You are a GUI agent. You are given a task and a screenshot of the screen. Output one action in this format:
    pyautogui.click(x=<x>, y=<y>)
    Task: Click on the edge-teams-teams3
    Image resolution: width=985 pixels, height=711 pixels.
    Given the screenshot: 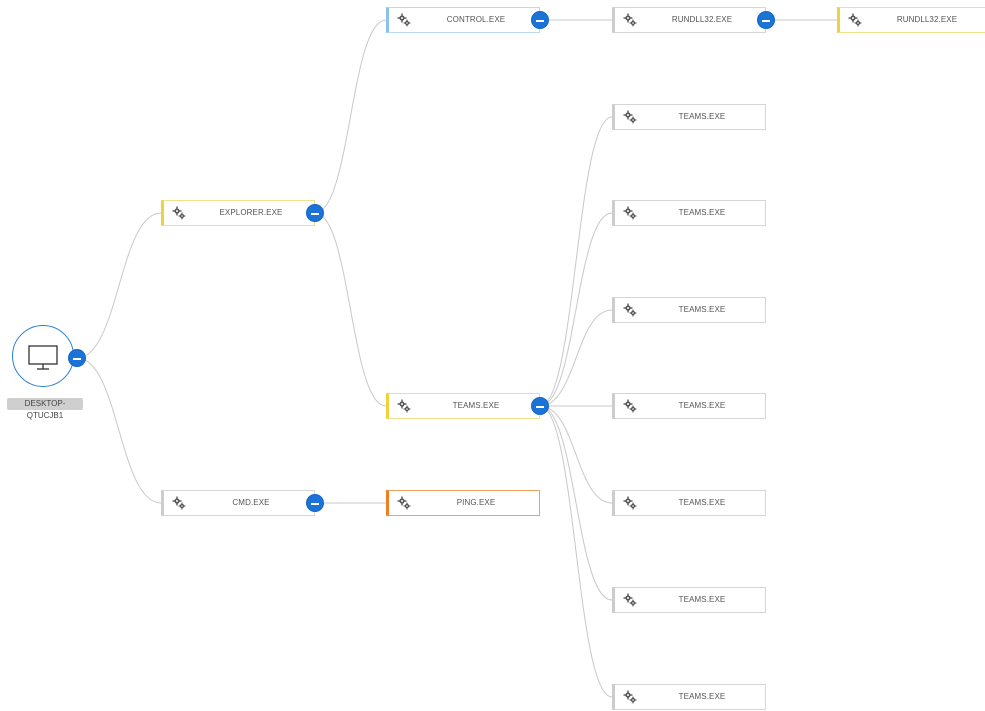 What is the action you would take?
    pyautogui.click(x=576, y=358)
    